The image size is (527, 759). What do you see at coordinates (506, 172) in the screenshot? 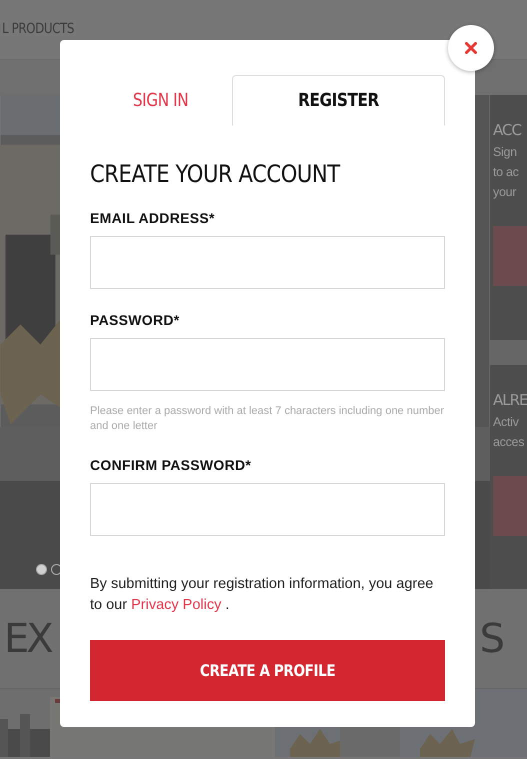
I see `panel-text: to ac` at bounding box center [506, 172].